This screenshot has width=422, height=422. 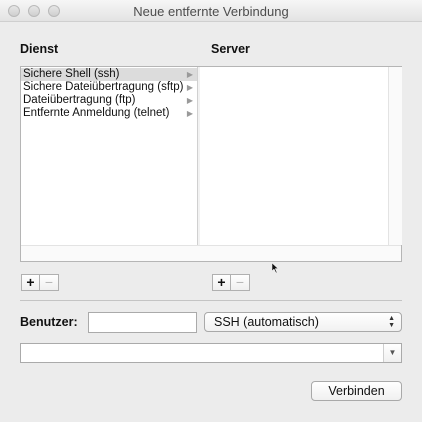 I want to click on user-label: Benutzer:, so click(x=49, y=322).